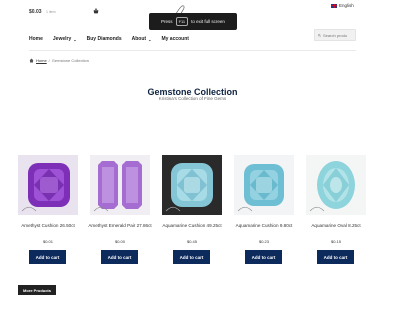 The image size is (400, 312). Describe the element at coordinates (120, 226) in the screenshot. I see `product-name: Amethyst Emerald Pair 27.86ct` at that location.